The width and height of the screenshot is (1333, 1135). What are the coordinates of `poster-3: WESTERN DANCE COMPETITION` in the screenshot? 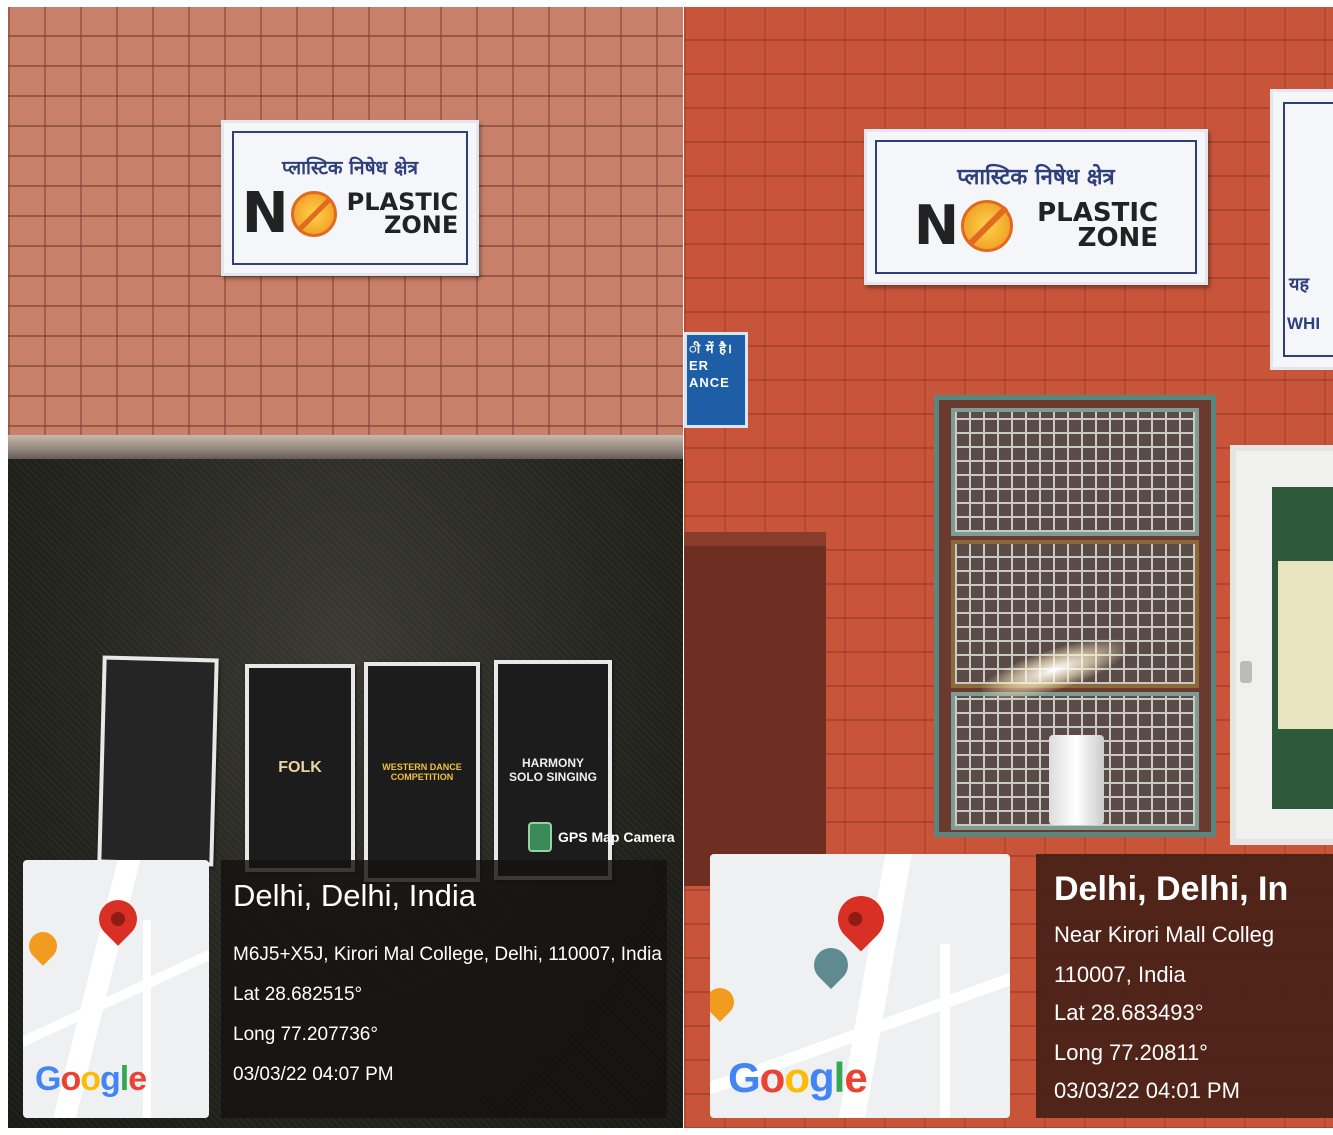 It's located at (422, 772).